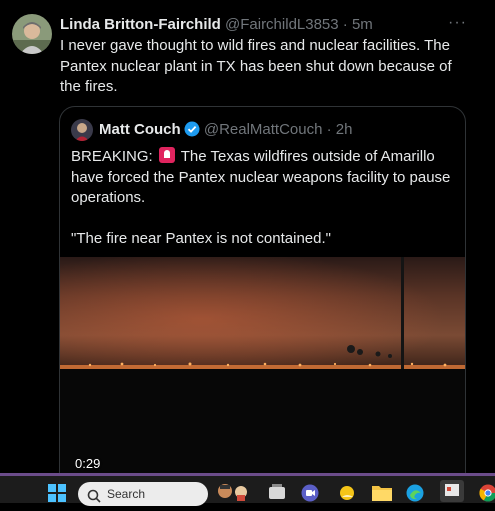 Image resolution: width=495 pixels, height=511 pixels. What do you see at coordinates (140, 129) in the screenshot?
I see `quoted-author-name: Matt Couch` at bounding box center [140, 129].